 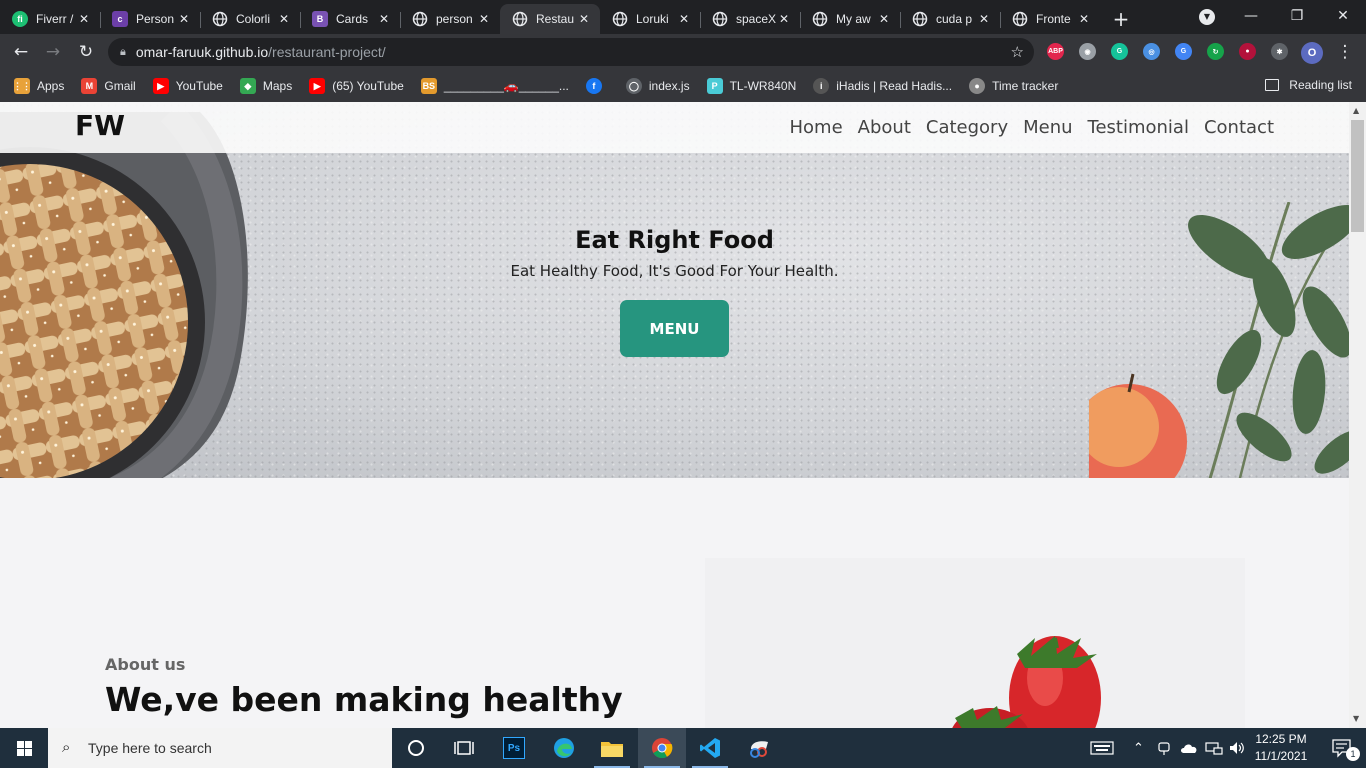 What do you see at coordinates (1356, 110) in the screenshot?
I see `scroll-up-icon: ▲` at bounding box center [1356, 110].